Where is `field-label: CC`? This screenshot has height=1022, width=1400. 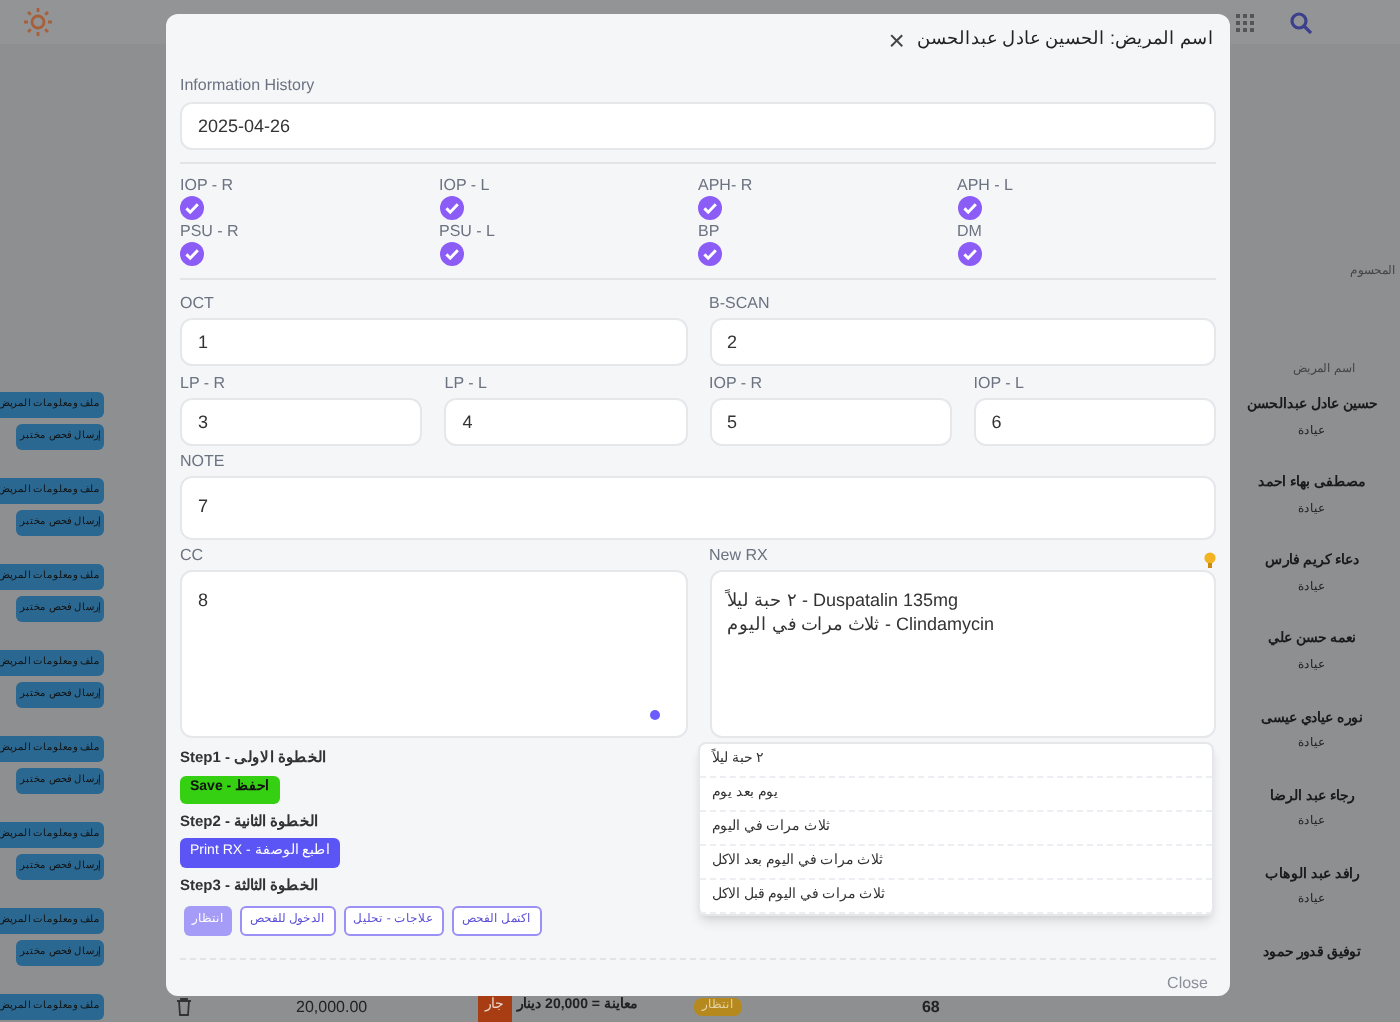
field-label: CC is located at coordinates (193, 556).